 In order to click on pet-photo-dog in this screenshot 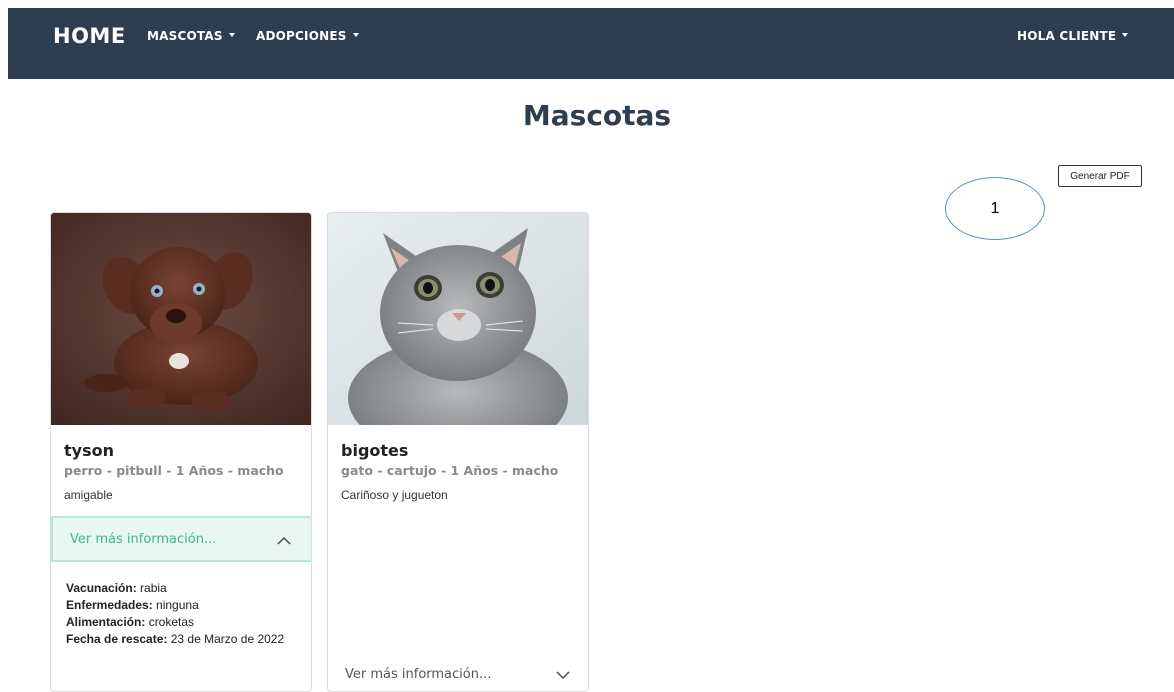, I will do `click(181, 319)`.